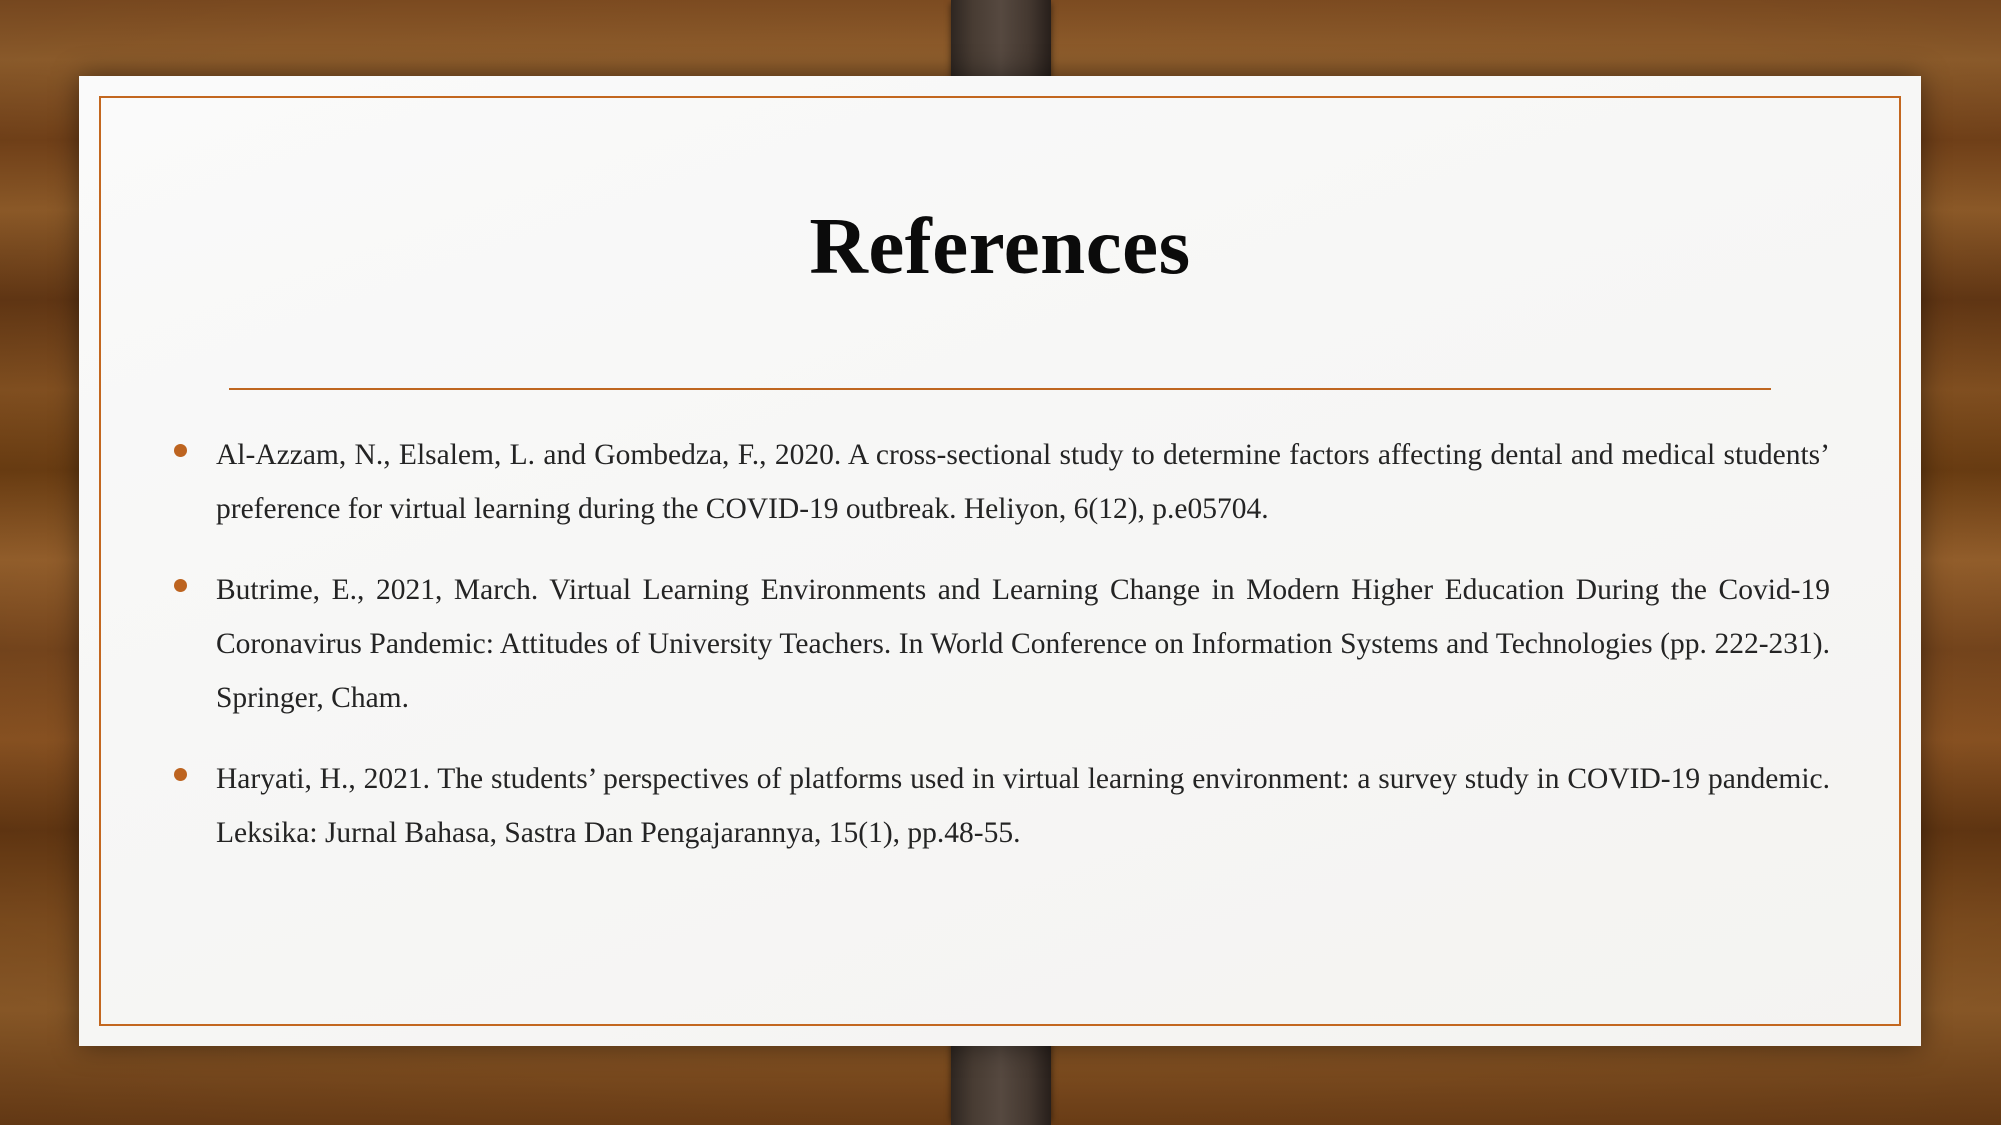  What do you see at coordinates (1000, 246) in the screenshot?
I see `page-title: References` at bounding box center [1000, 246].